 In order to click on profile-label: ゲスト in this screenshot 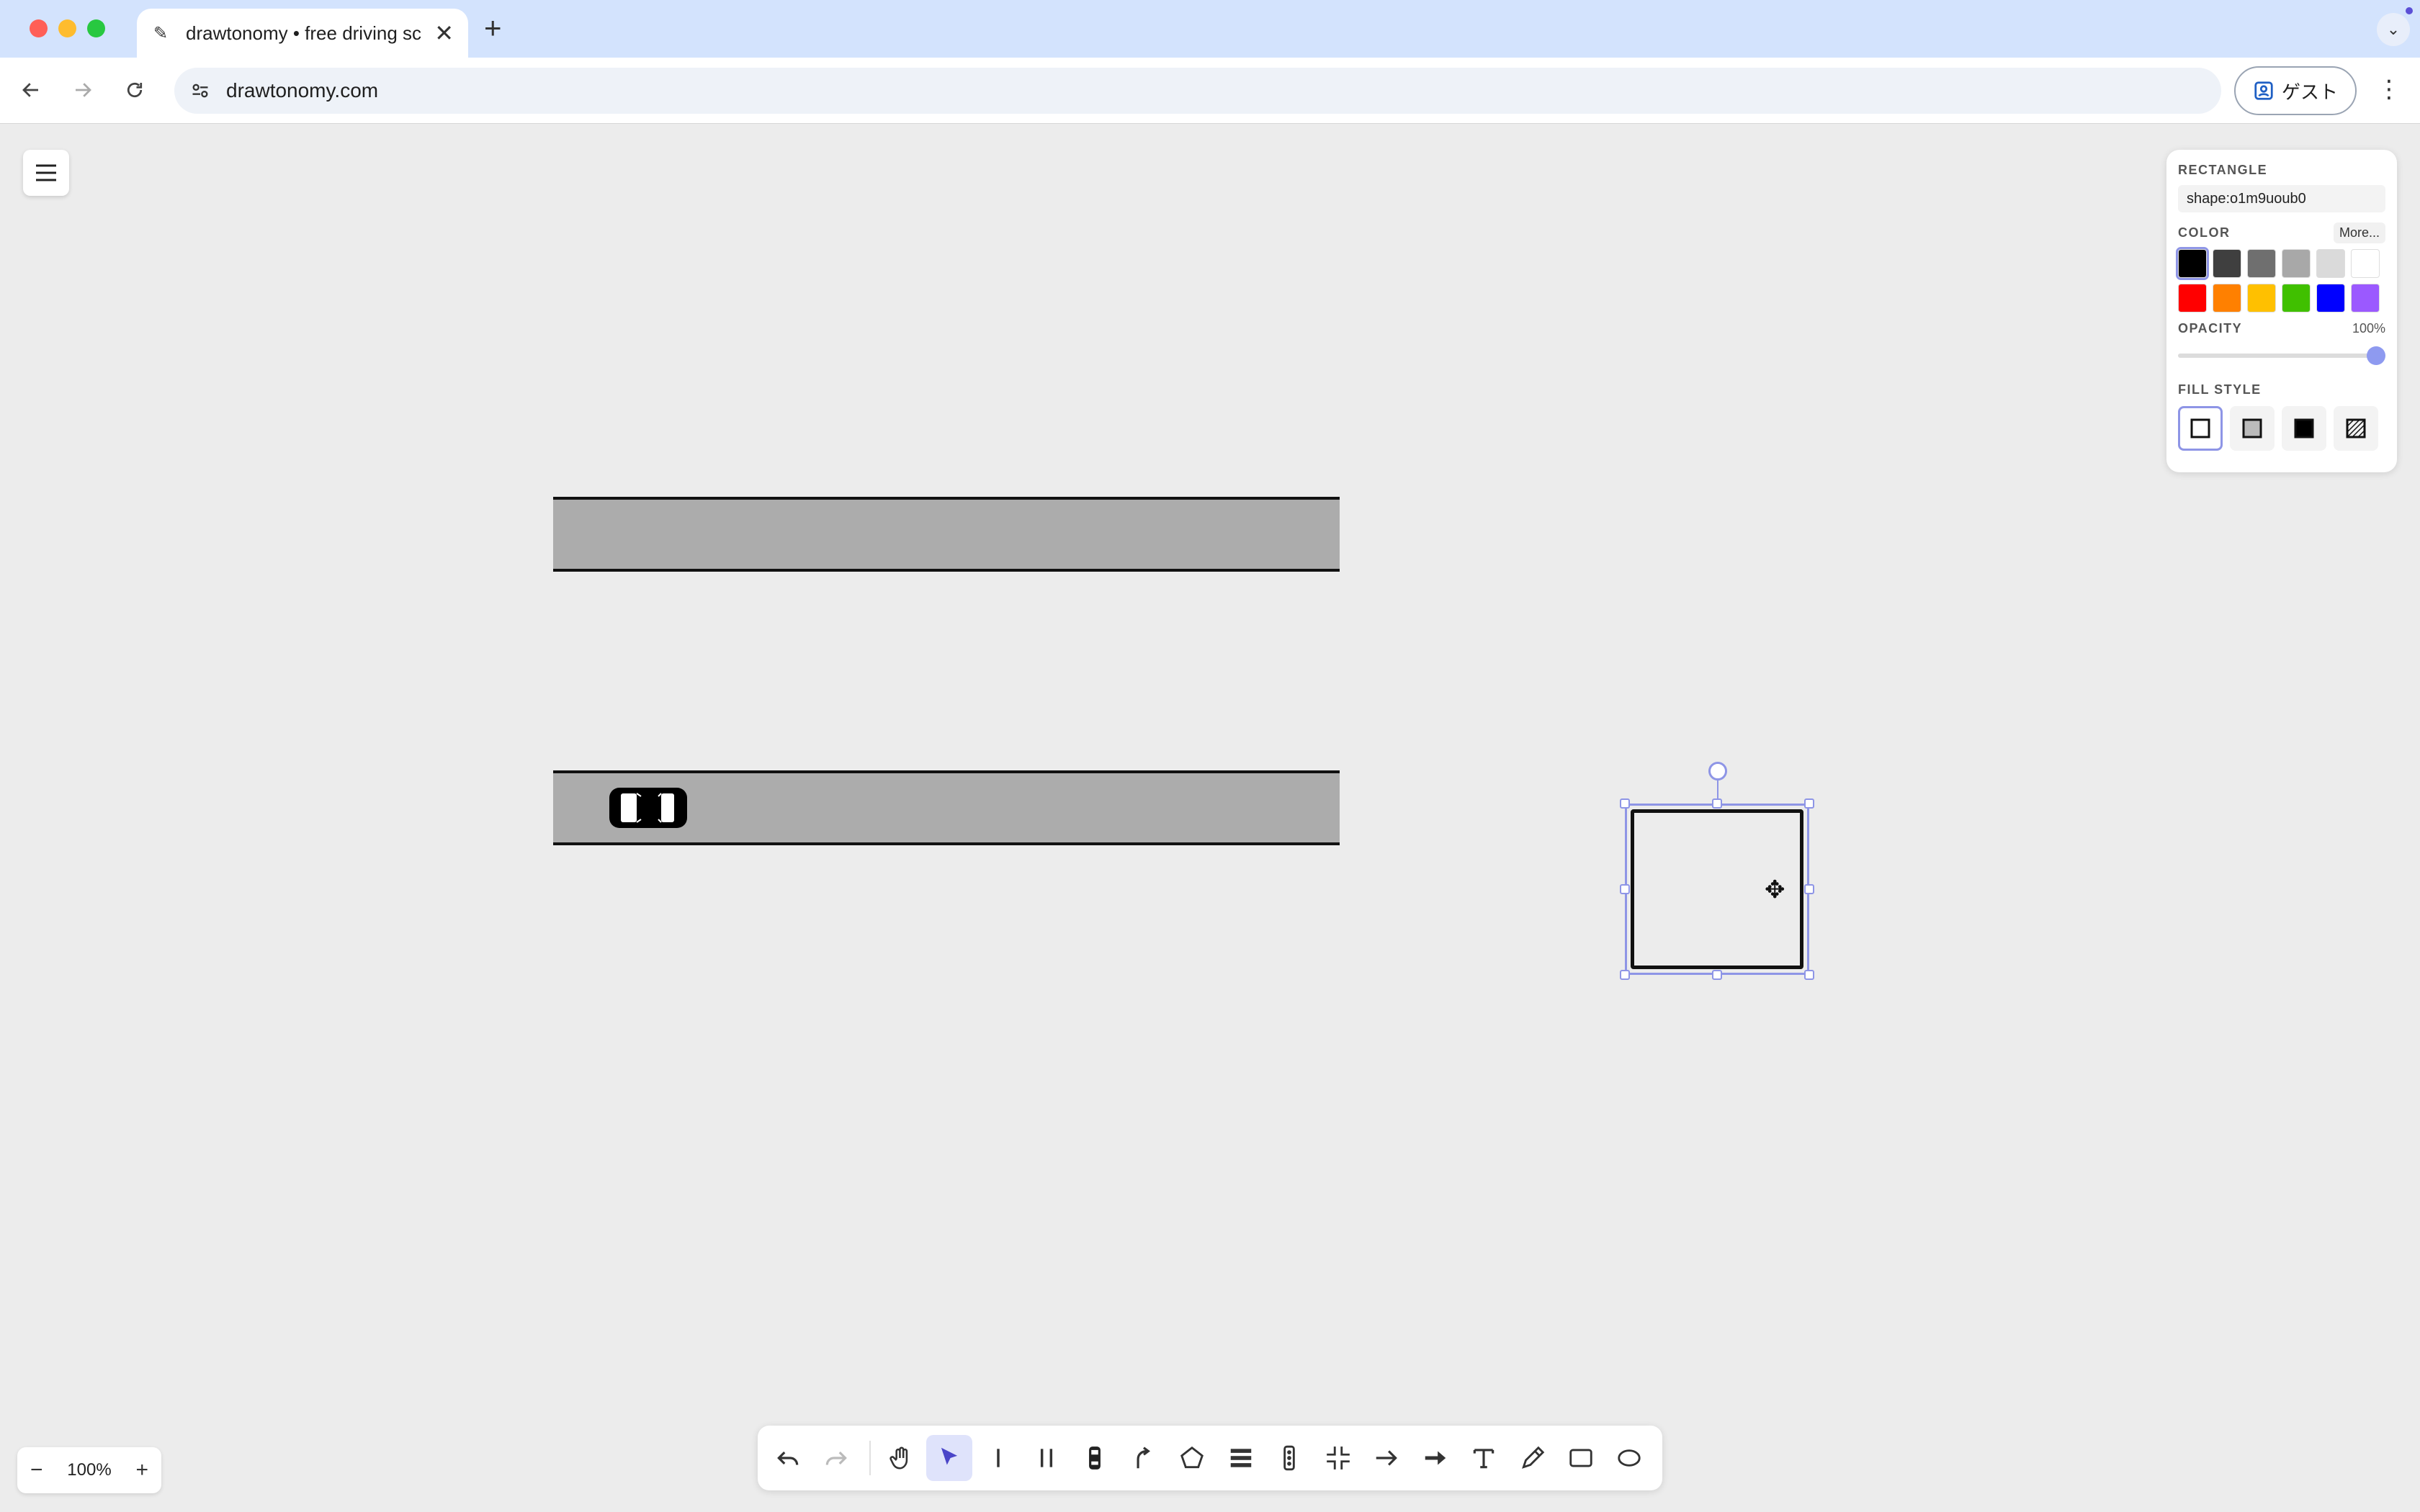, I will do `click(2309, 92)`.